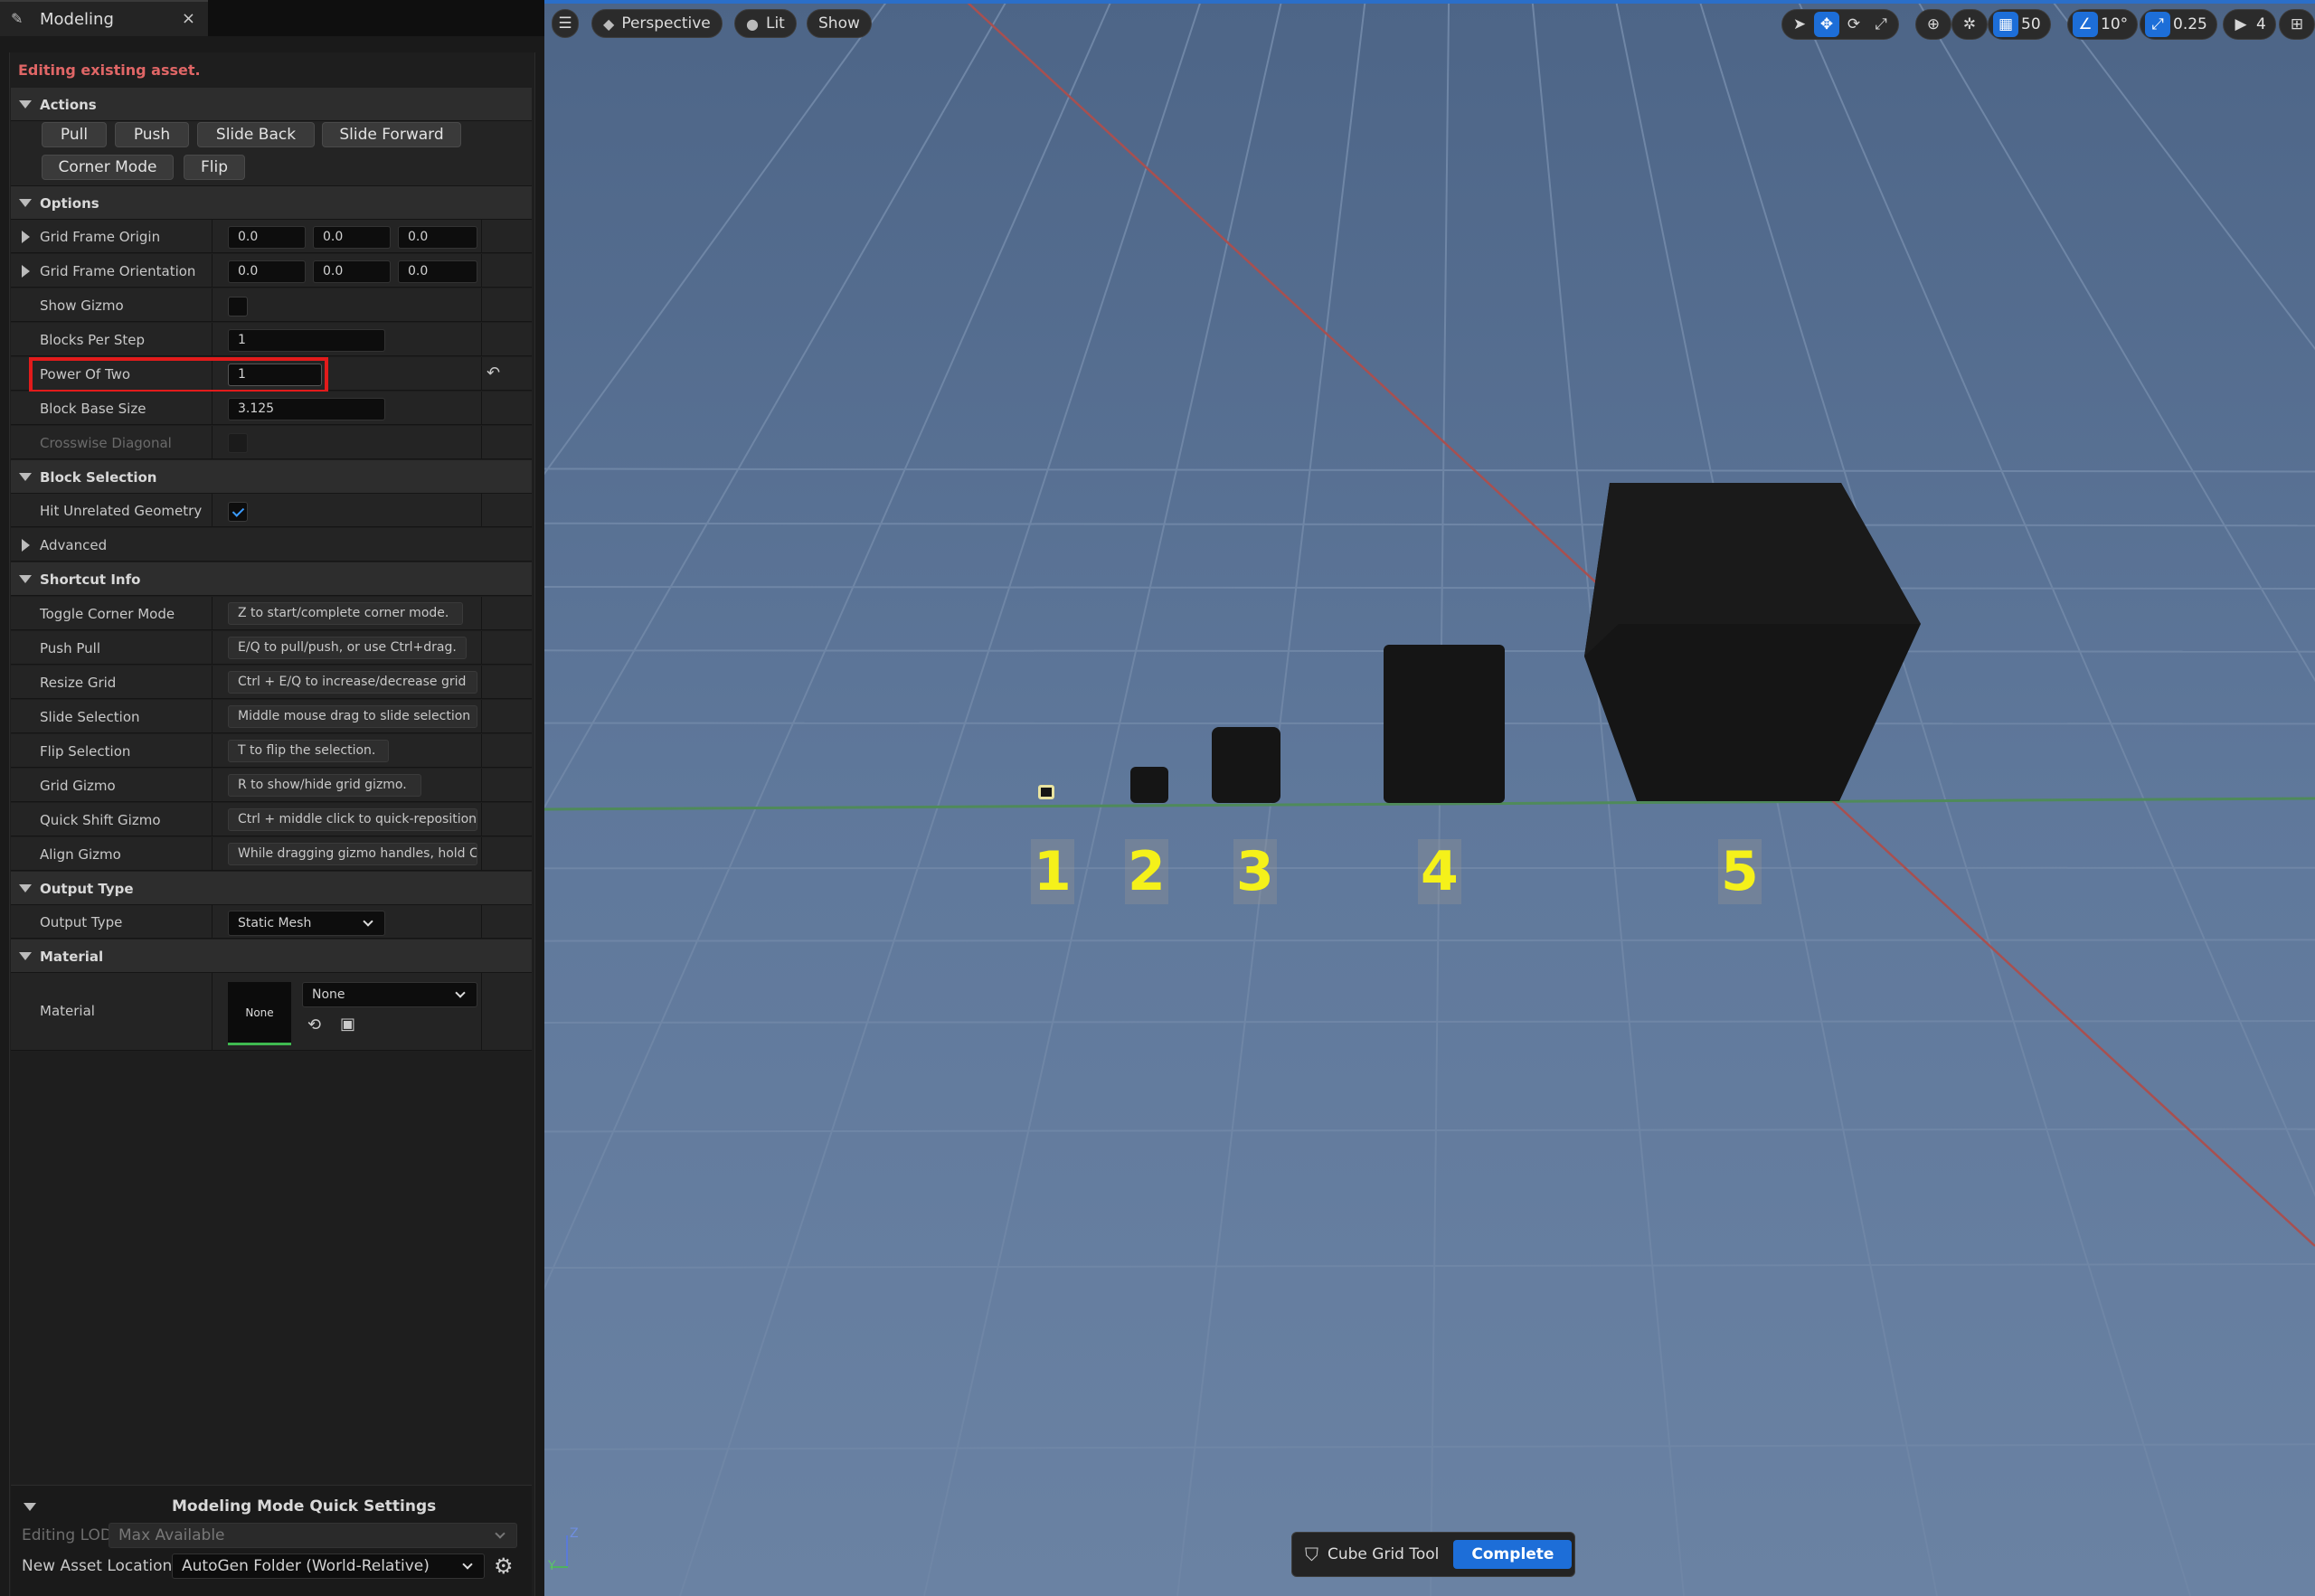  I want to click on block-base-size-label: Block Base Size, so click(93, 409).